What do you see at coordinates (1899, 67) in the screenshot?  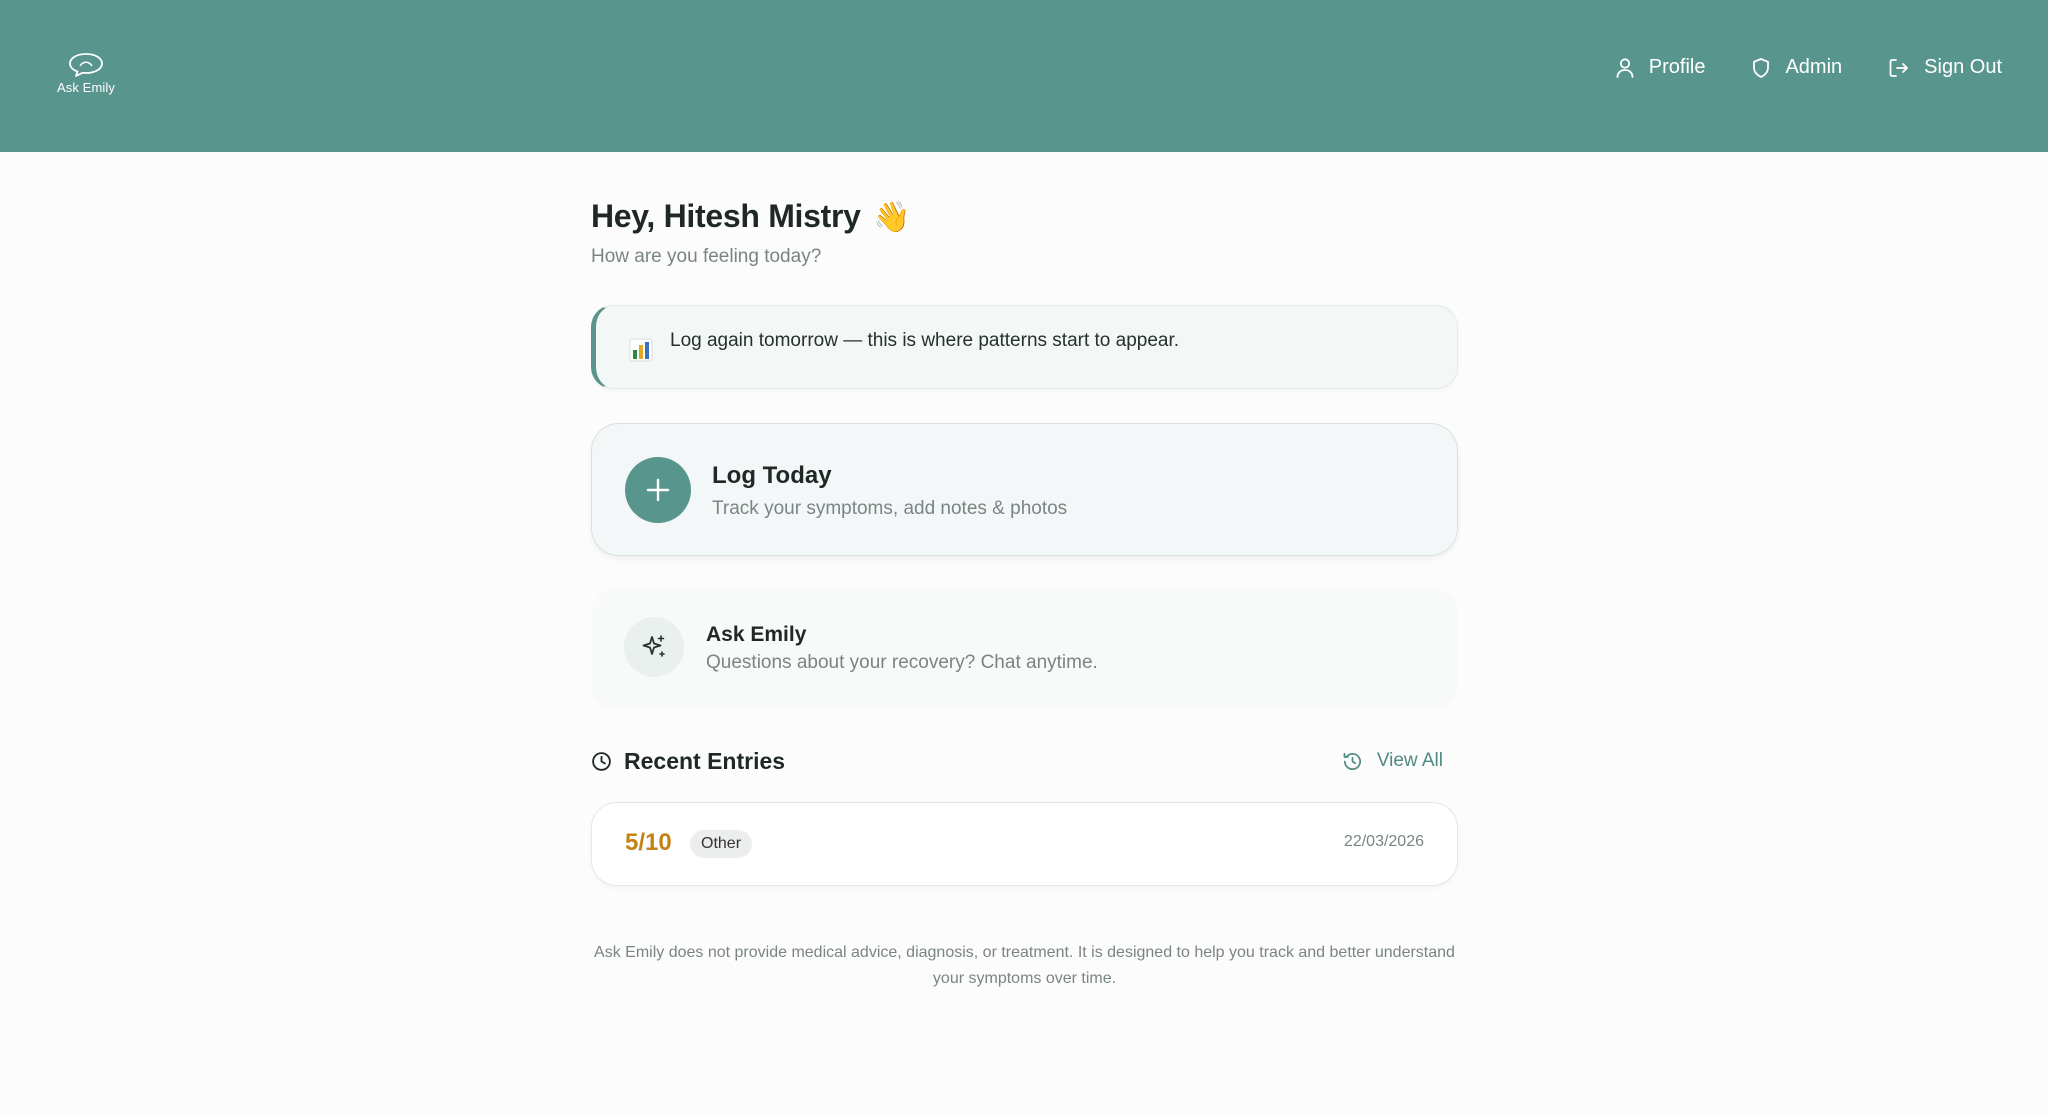 I see `log-out-icon` at bounding box center [1899, 67].